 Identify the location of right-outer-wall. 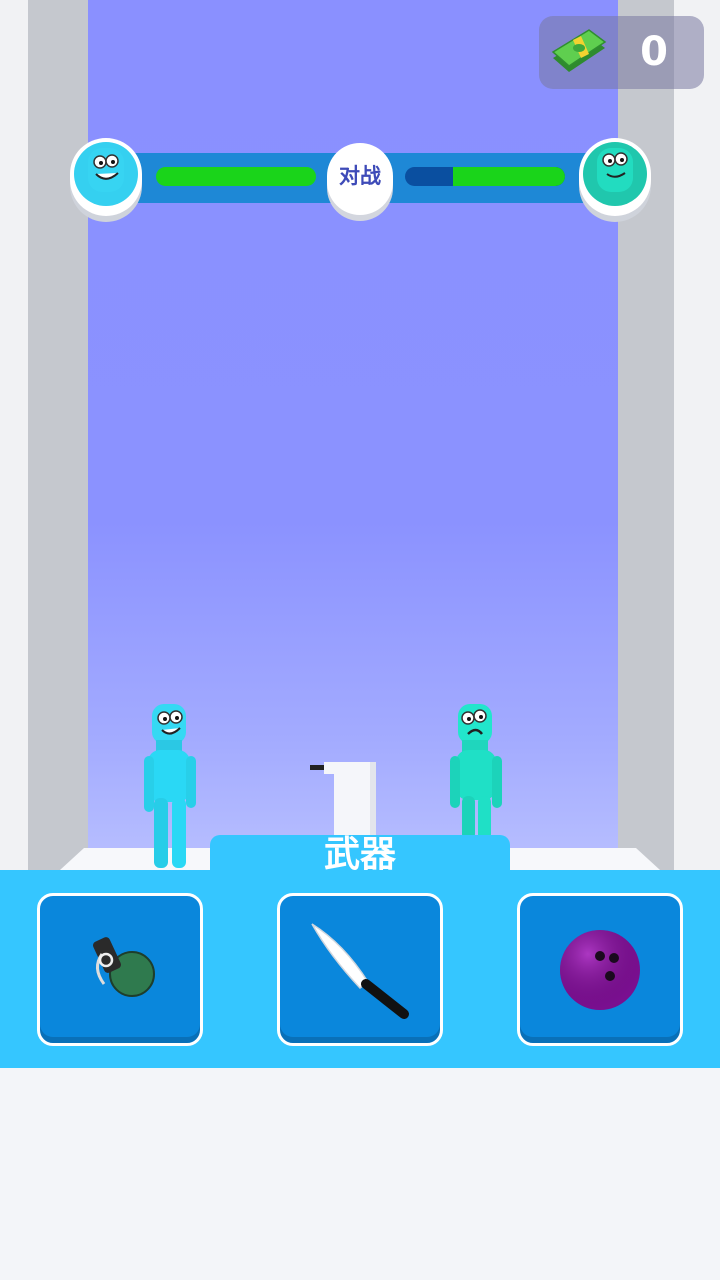
(697, 435).